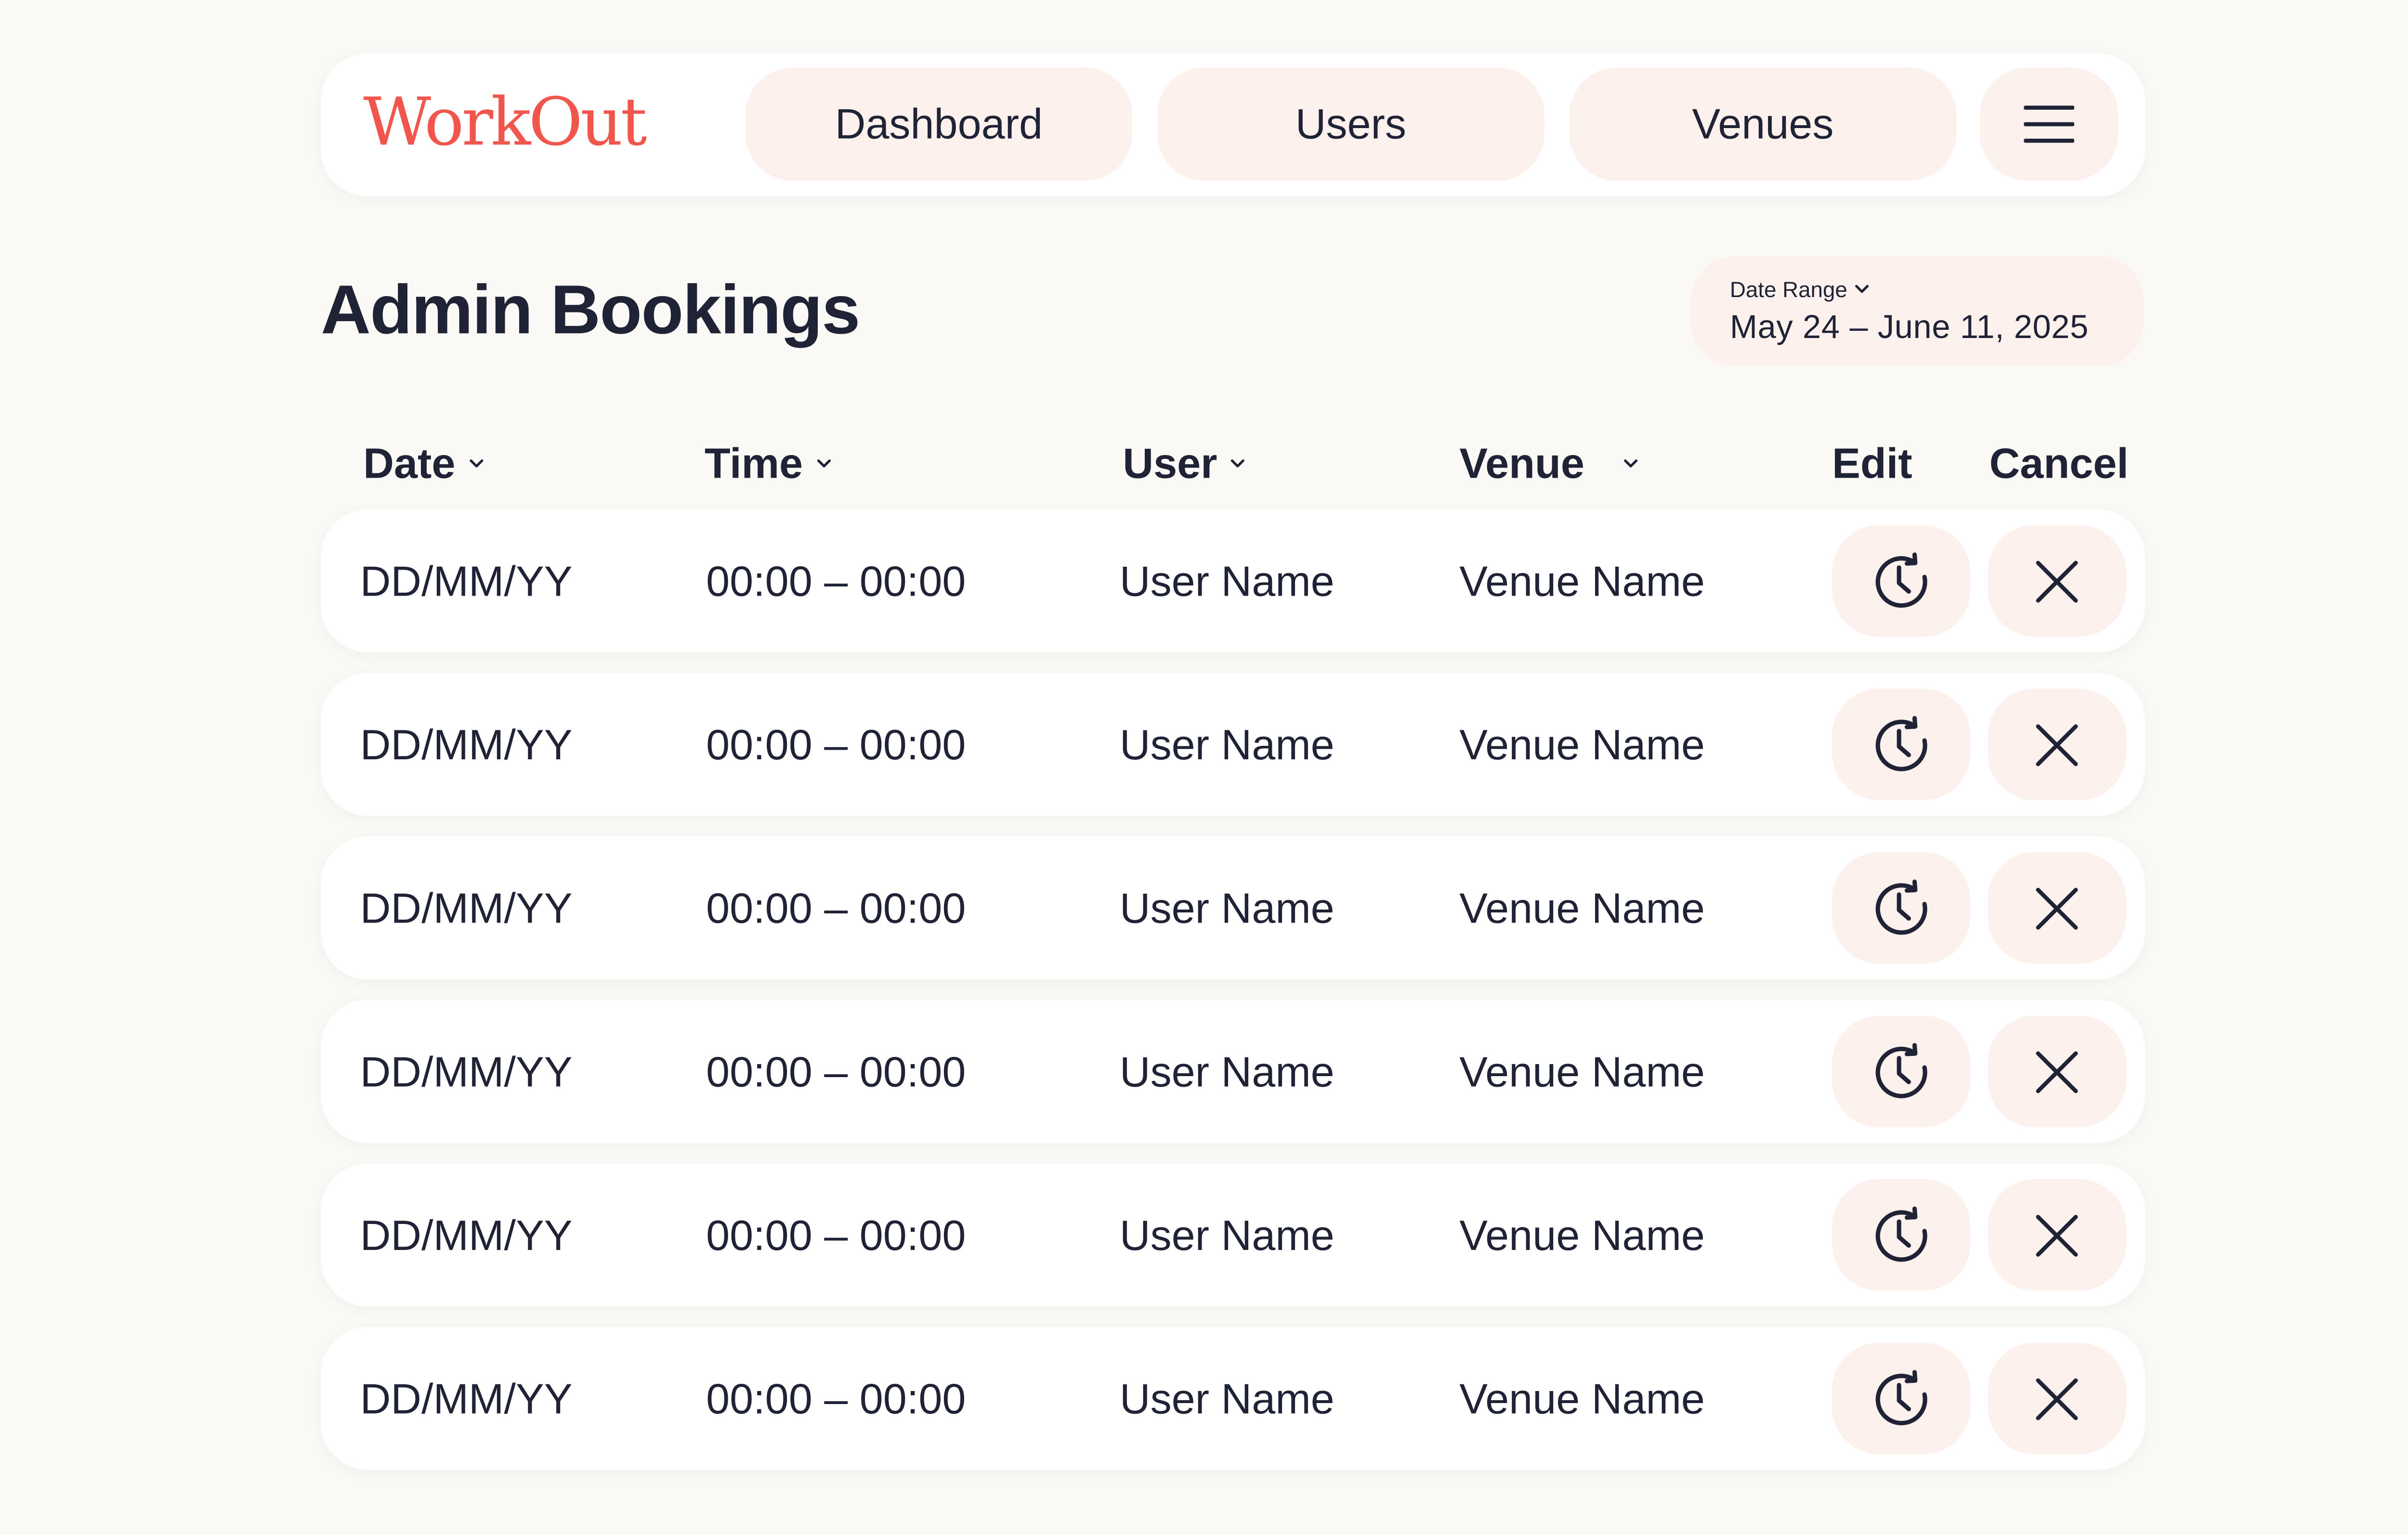 This screenshot has height=1535, width=2408. Describe the element at coordinates (1521, 463) in the screenshot. I see `column-header-venue-label: Venue` at that location.